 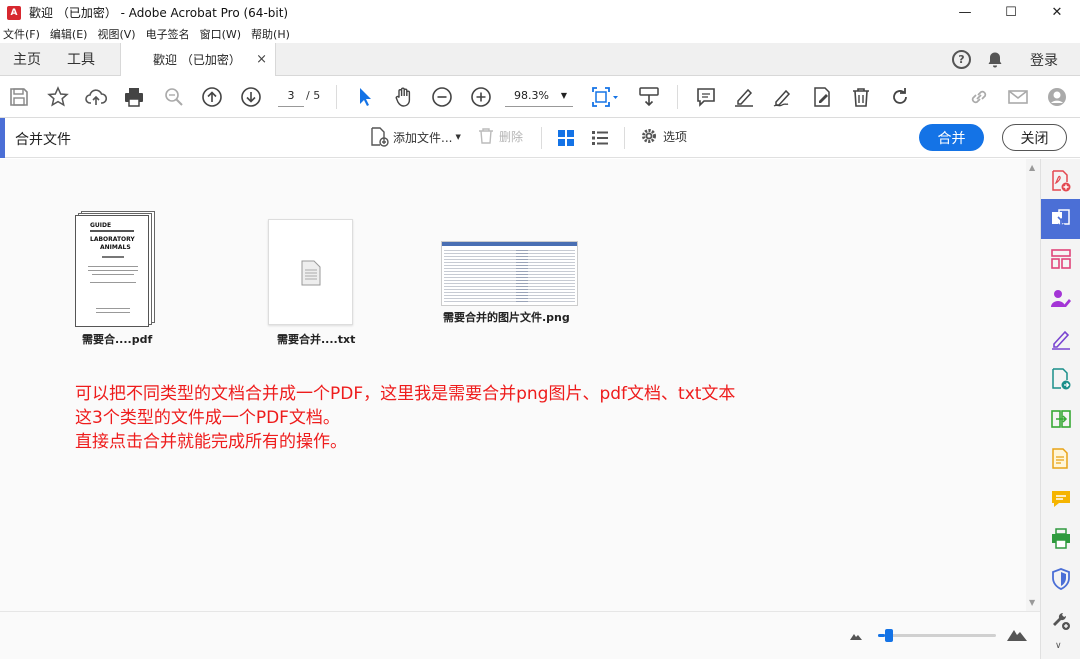 I want to click on chevron-down-icon: ∨, so click(x=1058, y=646).